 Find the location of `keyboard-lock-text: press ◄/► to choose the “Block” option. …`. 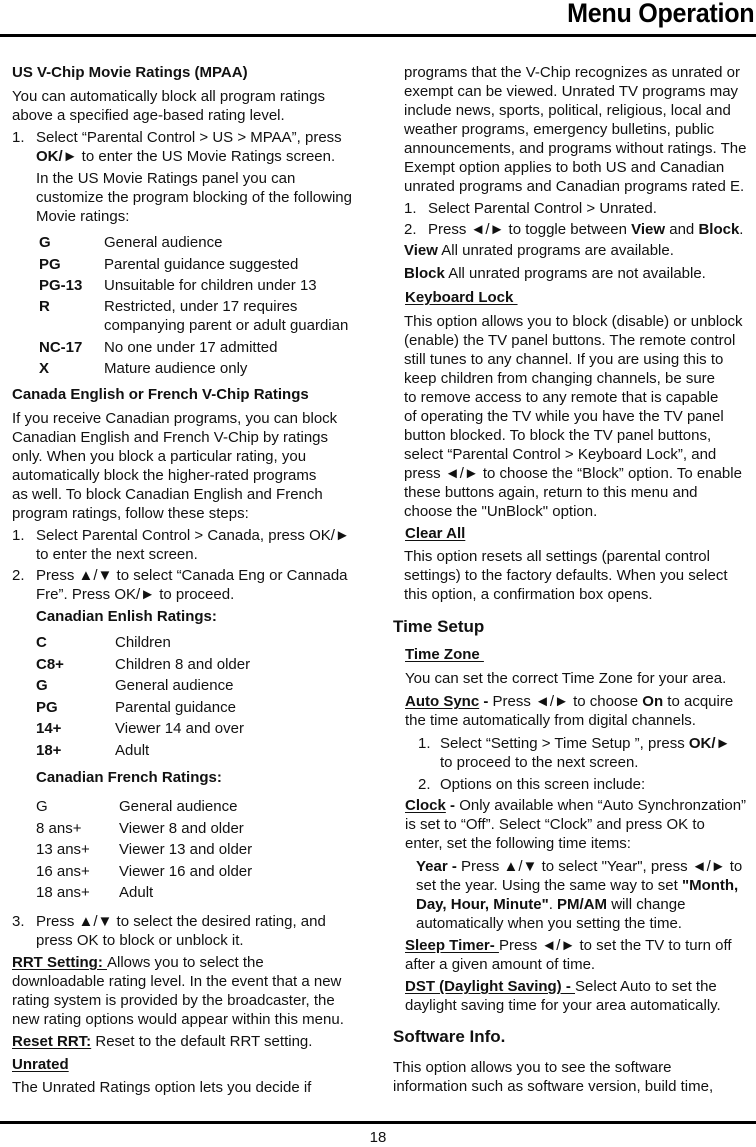

keyboard-lock-text: press ◄/► to choose the “Block” option. … is located at coordinates (573, 473).